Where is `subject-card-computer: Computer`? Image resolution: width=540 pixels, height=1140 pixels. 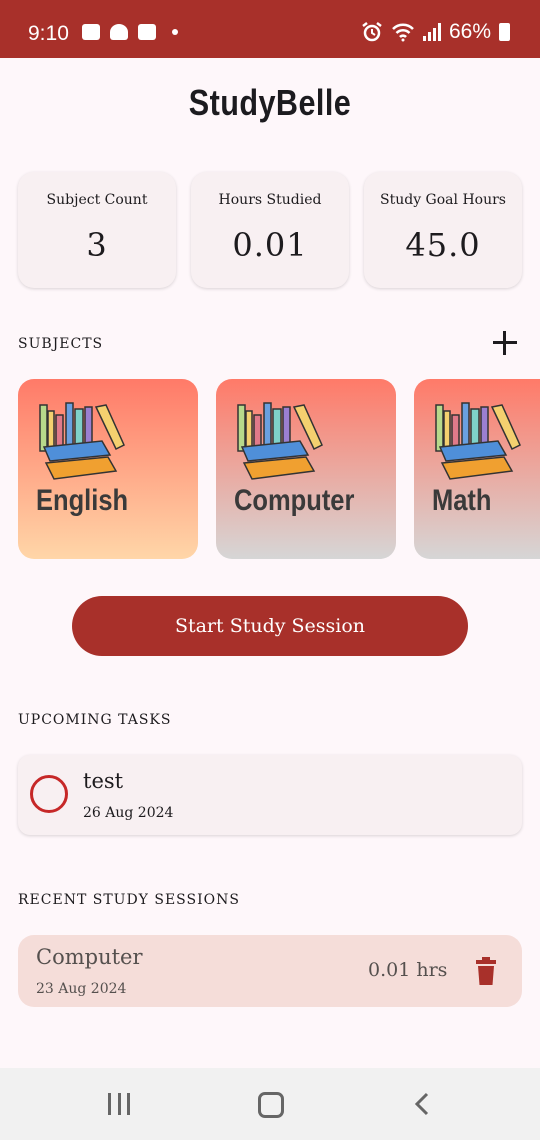 subject-card-computer: Computer is located at coordinates (306, 469).